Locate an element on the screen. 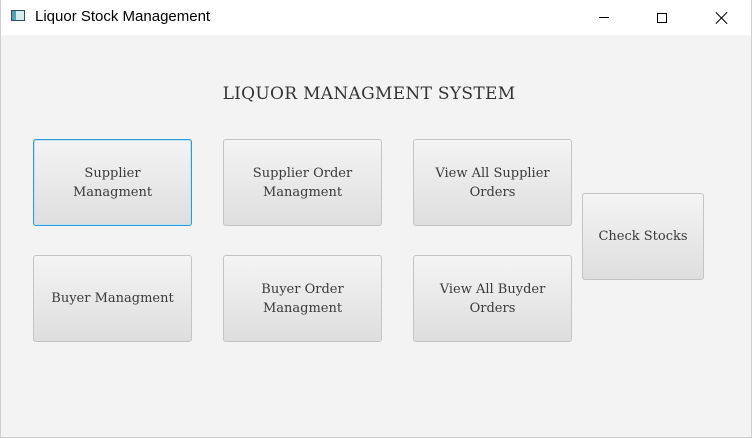 This screenshot has height=438, width=752. view-all-buyder-orders-button: View All Buyder Orders is located at coordinates (492, 298).